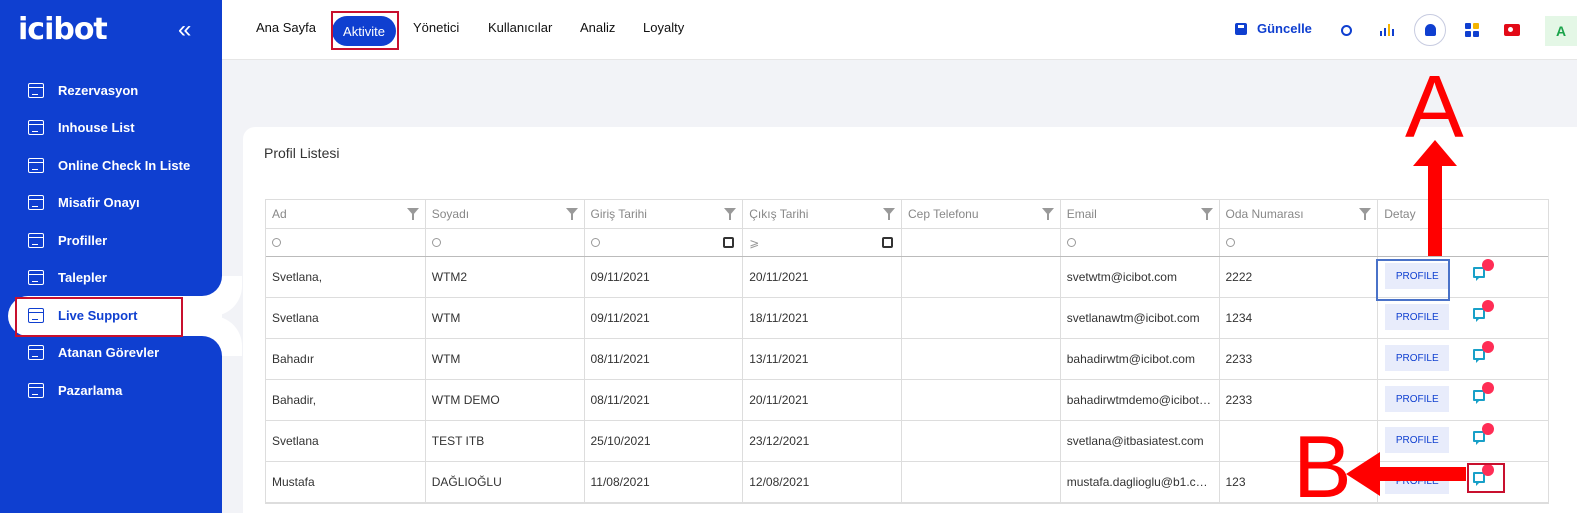 The width and height of the screenshot is (1577, 513). I want to click on table-cell: 1234, so click(1299, 318).